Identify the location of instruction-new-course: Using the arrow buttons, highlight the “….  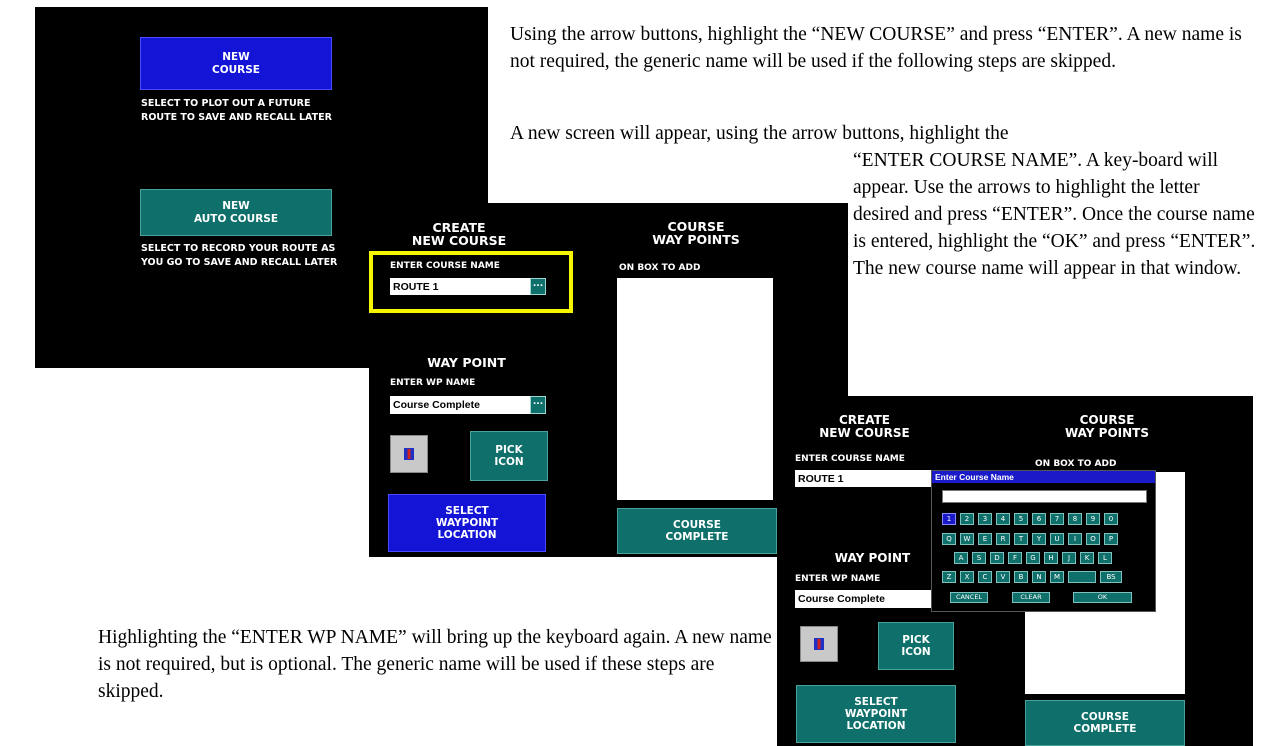
(876, 48).